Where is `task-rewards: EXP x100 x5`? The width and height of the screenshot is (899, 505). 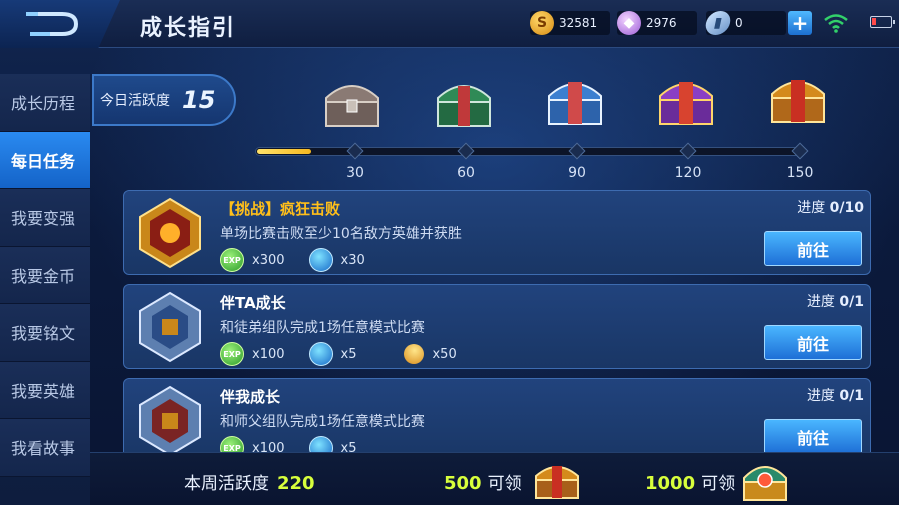 task-rewards: EXP x100 x5 is located at coordinates (300, 444).